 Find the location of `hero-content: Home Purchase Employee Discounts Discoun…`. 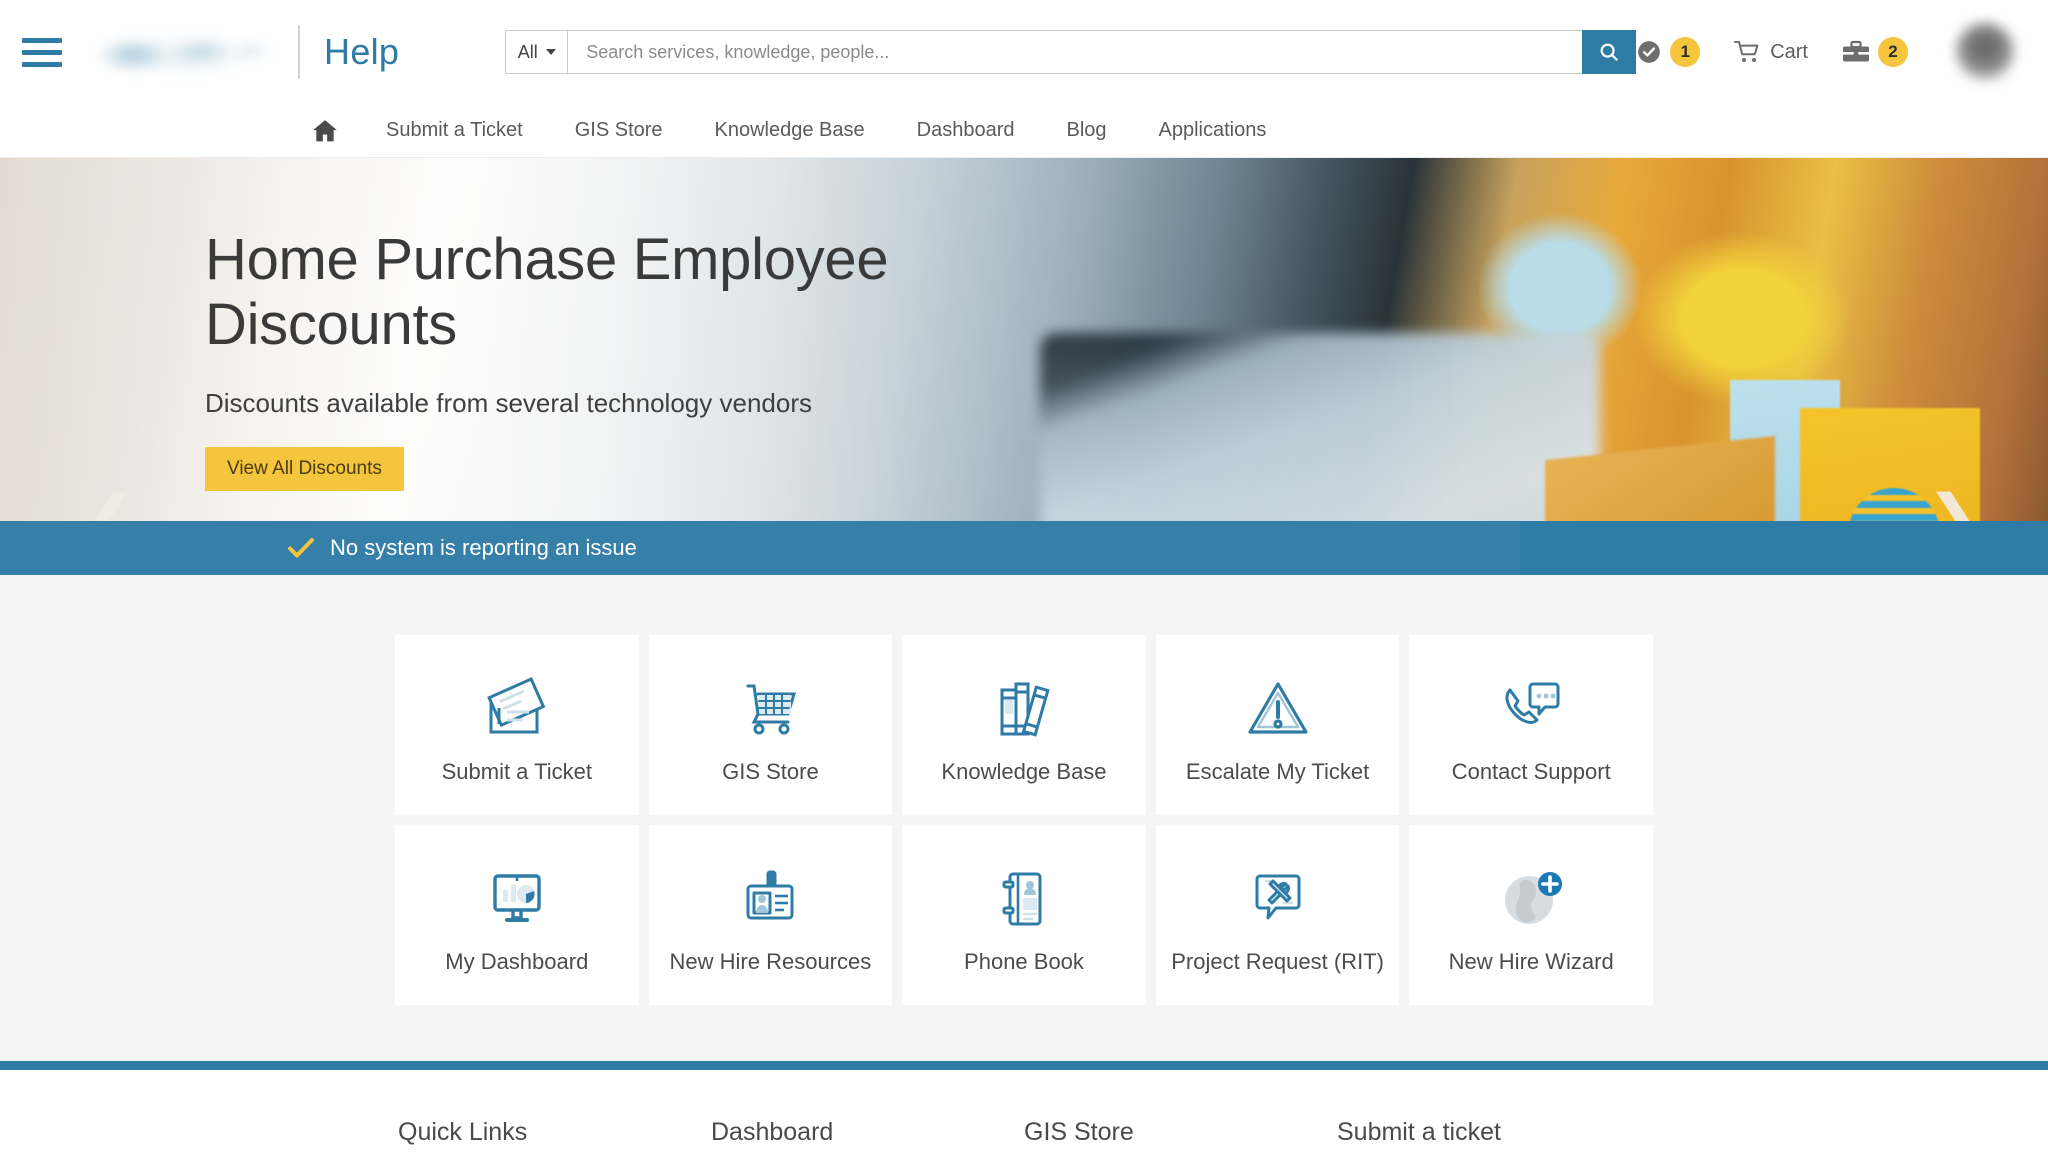

hero-content: Home Purchase Employee Discounts Discoun… is located at coordinates (555, 359).